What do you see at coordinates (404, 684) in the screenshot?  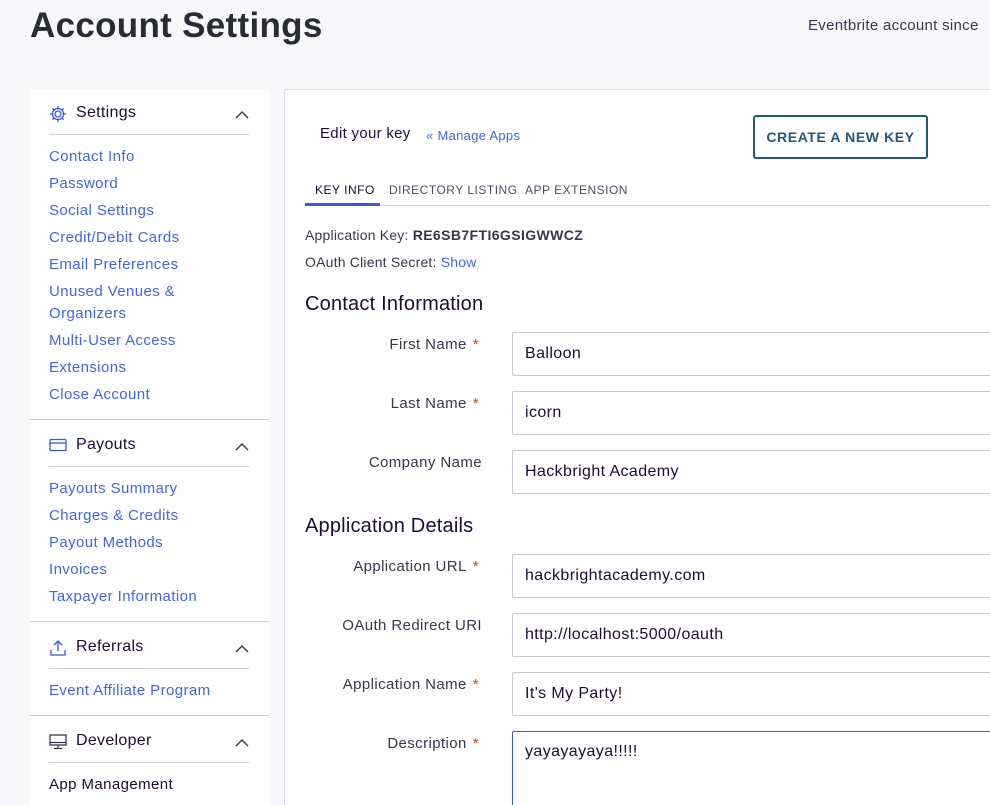 I see `label-text: Application Name` at bounding box center [404, 684].